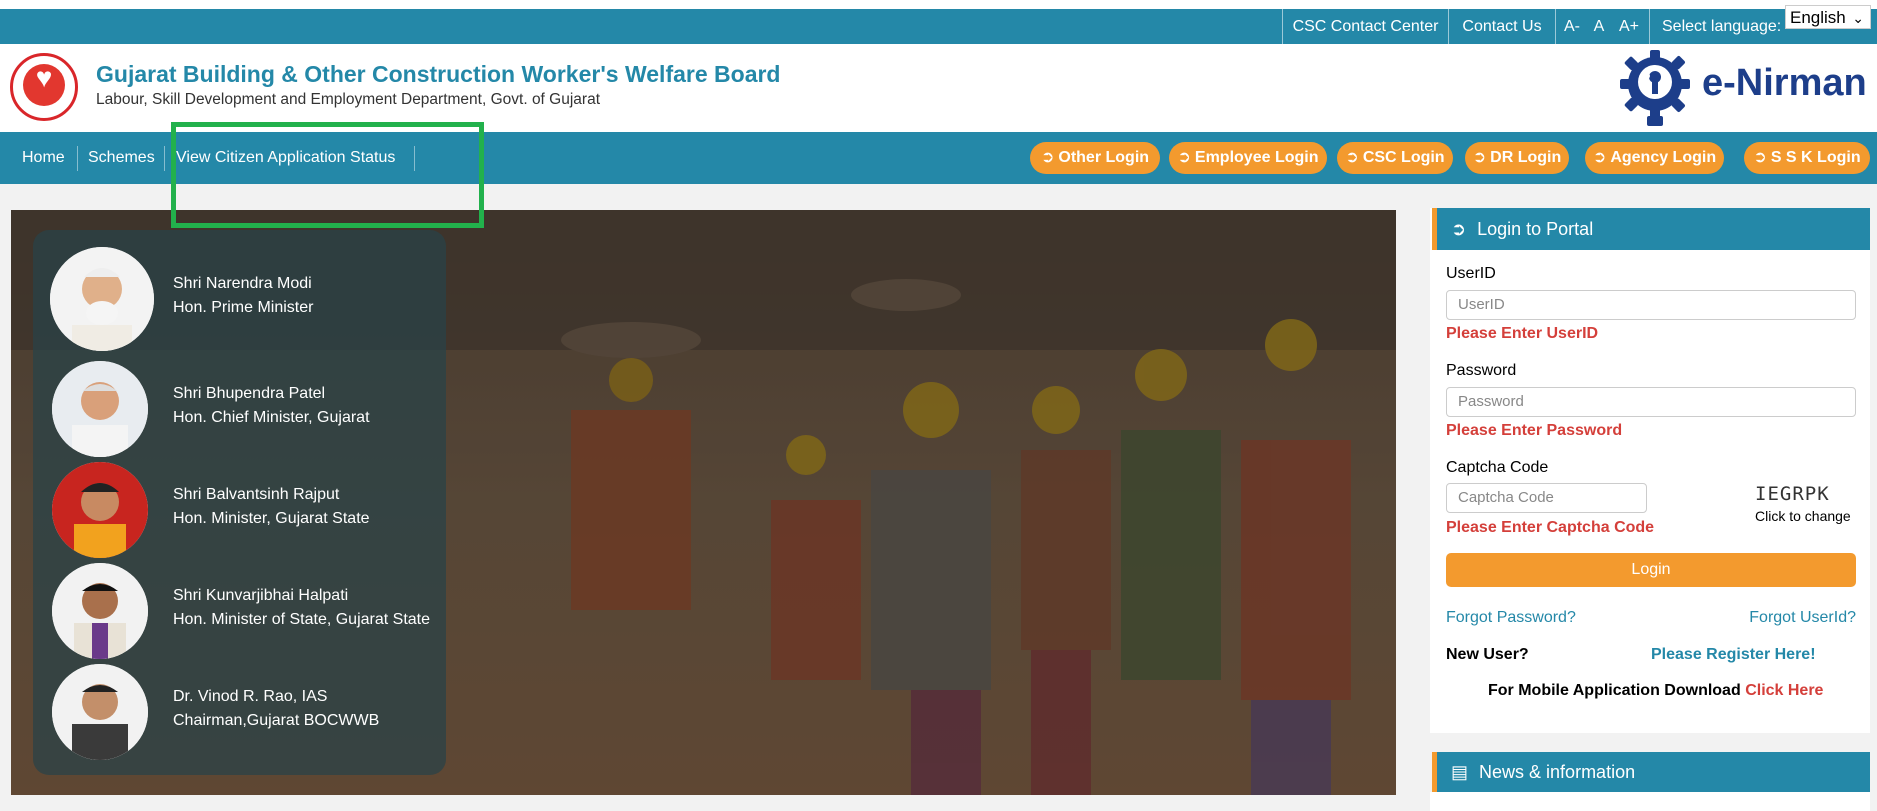  What do you see at coordinates (1792, 494) in the screenshot?
I see `captcha-image: IEGRPK` at bounding box center [1792, 494].